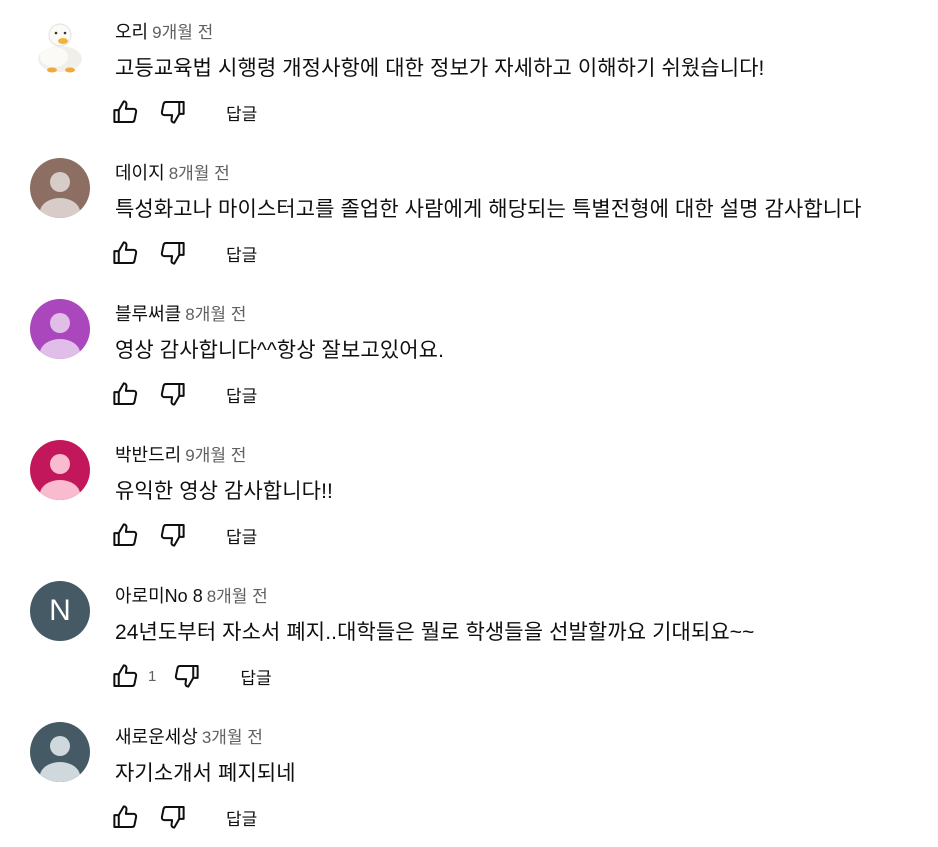 The height and width of the screenshot is (847, 938). What do you see at coordinates (232, 737) in the screenshot?
I see `comment-time: 3개월 전` at bounding box center [232, 737].